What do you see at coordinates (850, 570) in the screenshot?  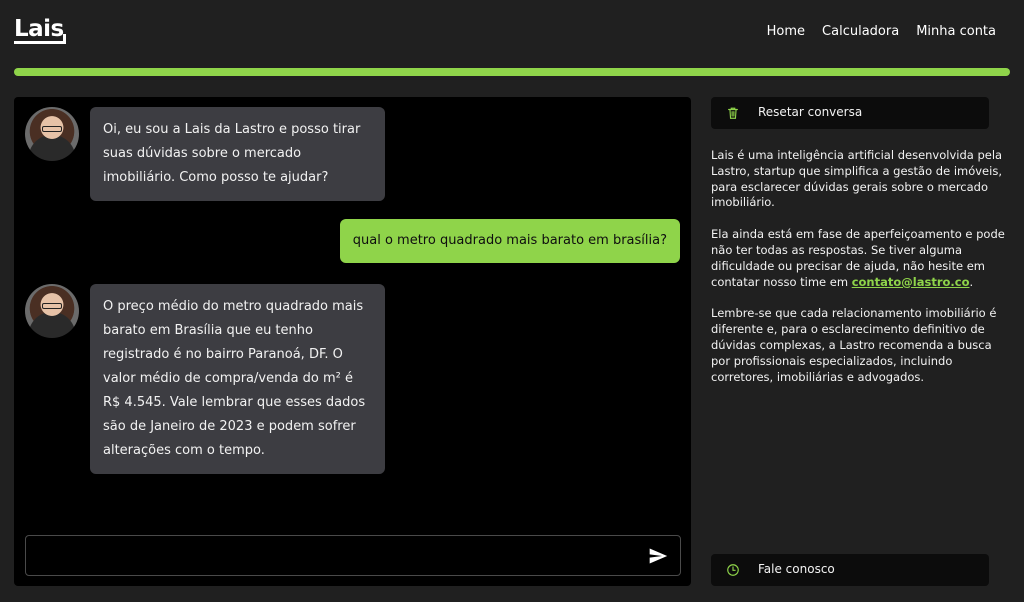 I see `contact-us-button: Fale conosco` at bounding box center [850, 570].